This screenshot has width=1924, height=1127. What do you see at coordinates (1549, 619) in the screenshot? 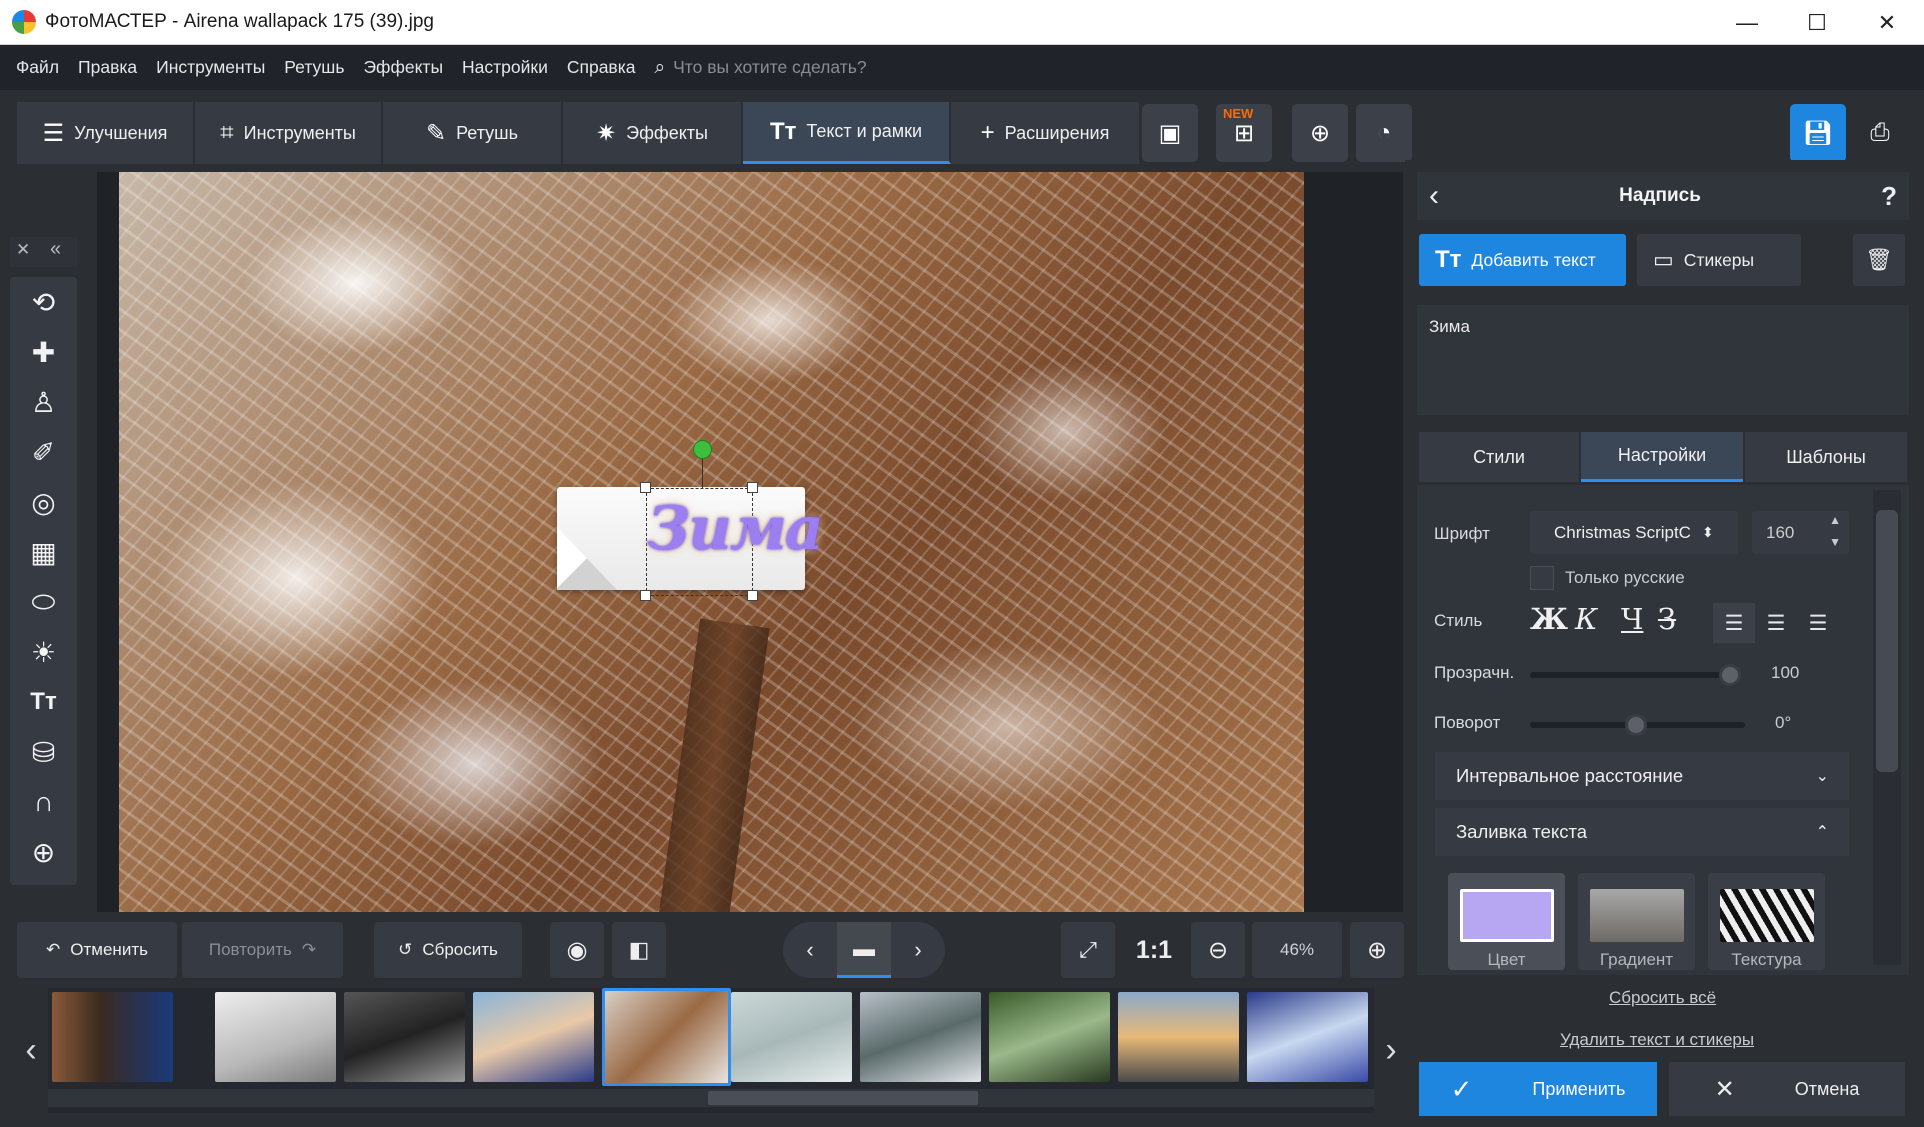
I see `bold-button: Ж` at bounding box center [1549, 619].